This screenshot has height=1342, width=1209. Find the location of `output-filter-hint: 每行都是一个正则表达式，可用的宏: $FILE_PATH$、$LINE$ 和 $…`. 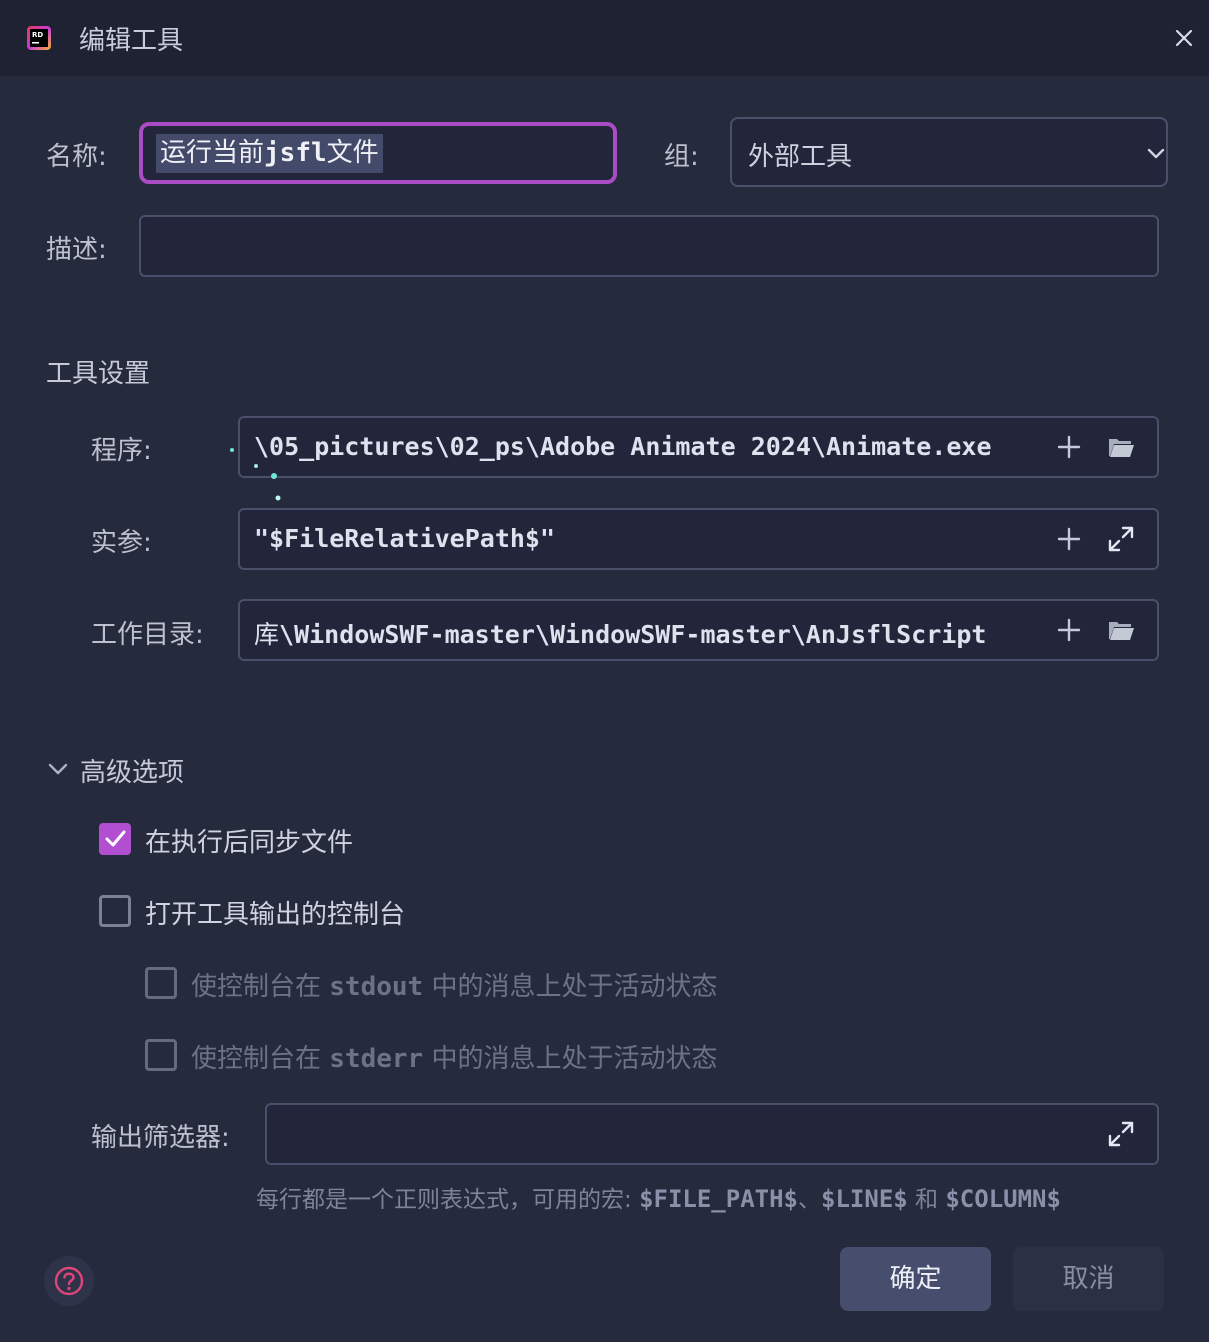

output-filter-hint: 每行都是一个正则表达式，可用的宏: $FILE_PATH$、$LINE$ 和 $… is located at coordinates (658, 1199).